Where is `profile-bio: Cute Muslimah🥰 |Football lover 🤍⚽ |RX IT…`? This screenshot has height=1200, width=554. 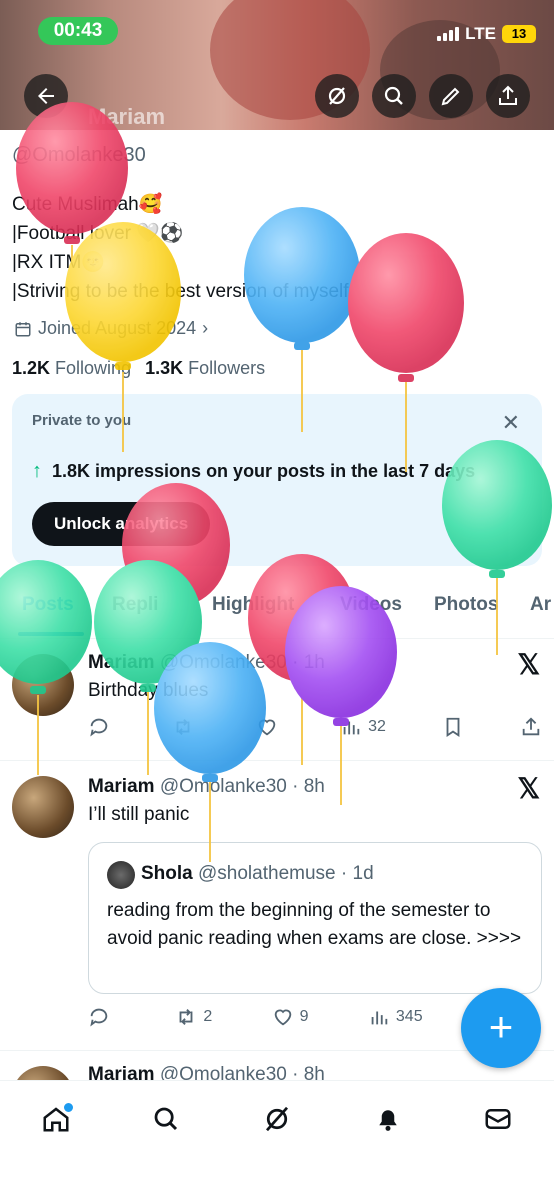 profile-bio: Cute Muslimah🥰 |Football lover 🤍⚽ |RX IT… is located at coordinates (272, 248).